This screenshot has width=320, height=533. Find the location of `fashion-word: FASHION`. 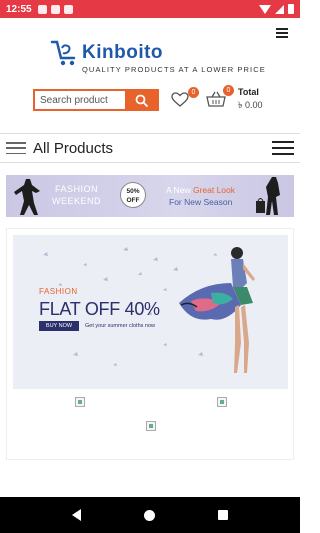

fashion-word: FASHION is located at coordinates (77, 189).